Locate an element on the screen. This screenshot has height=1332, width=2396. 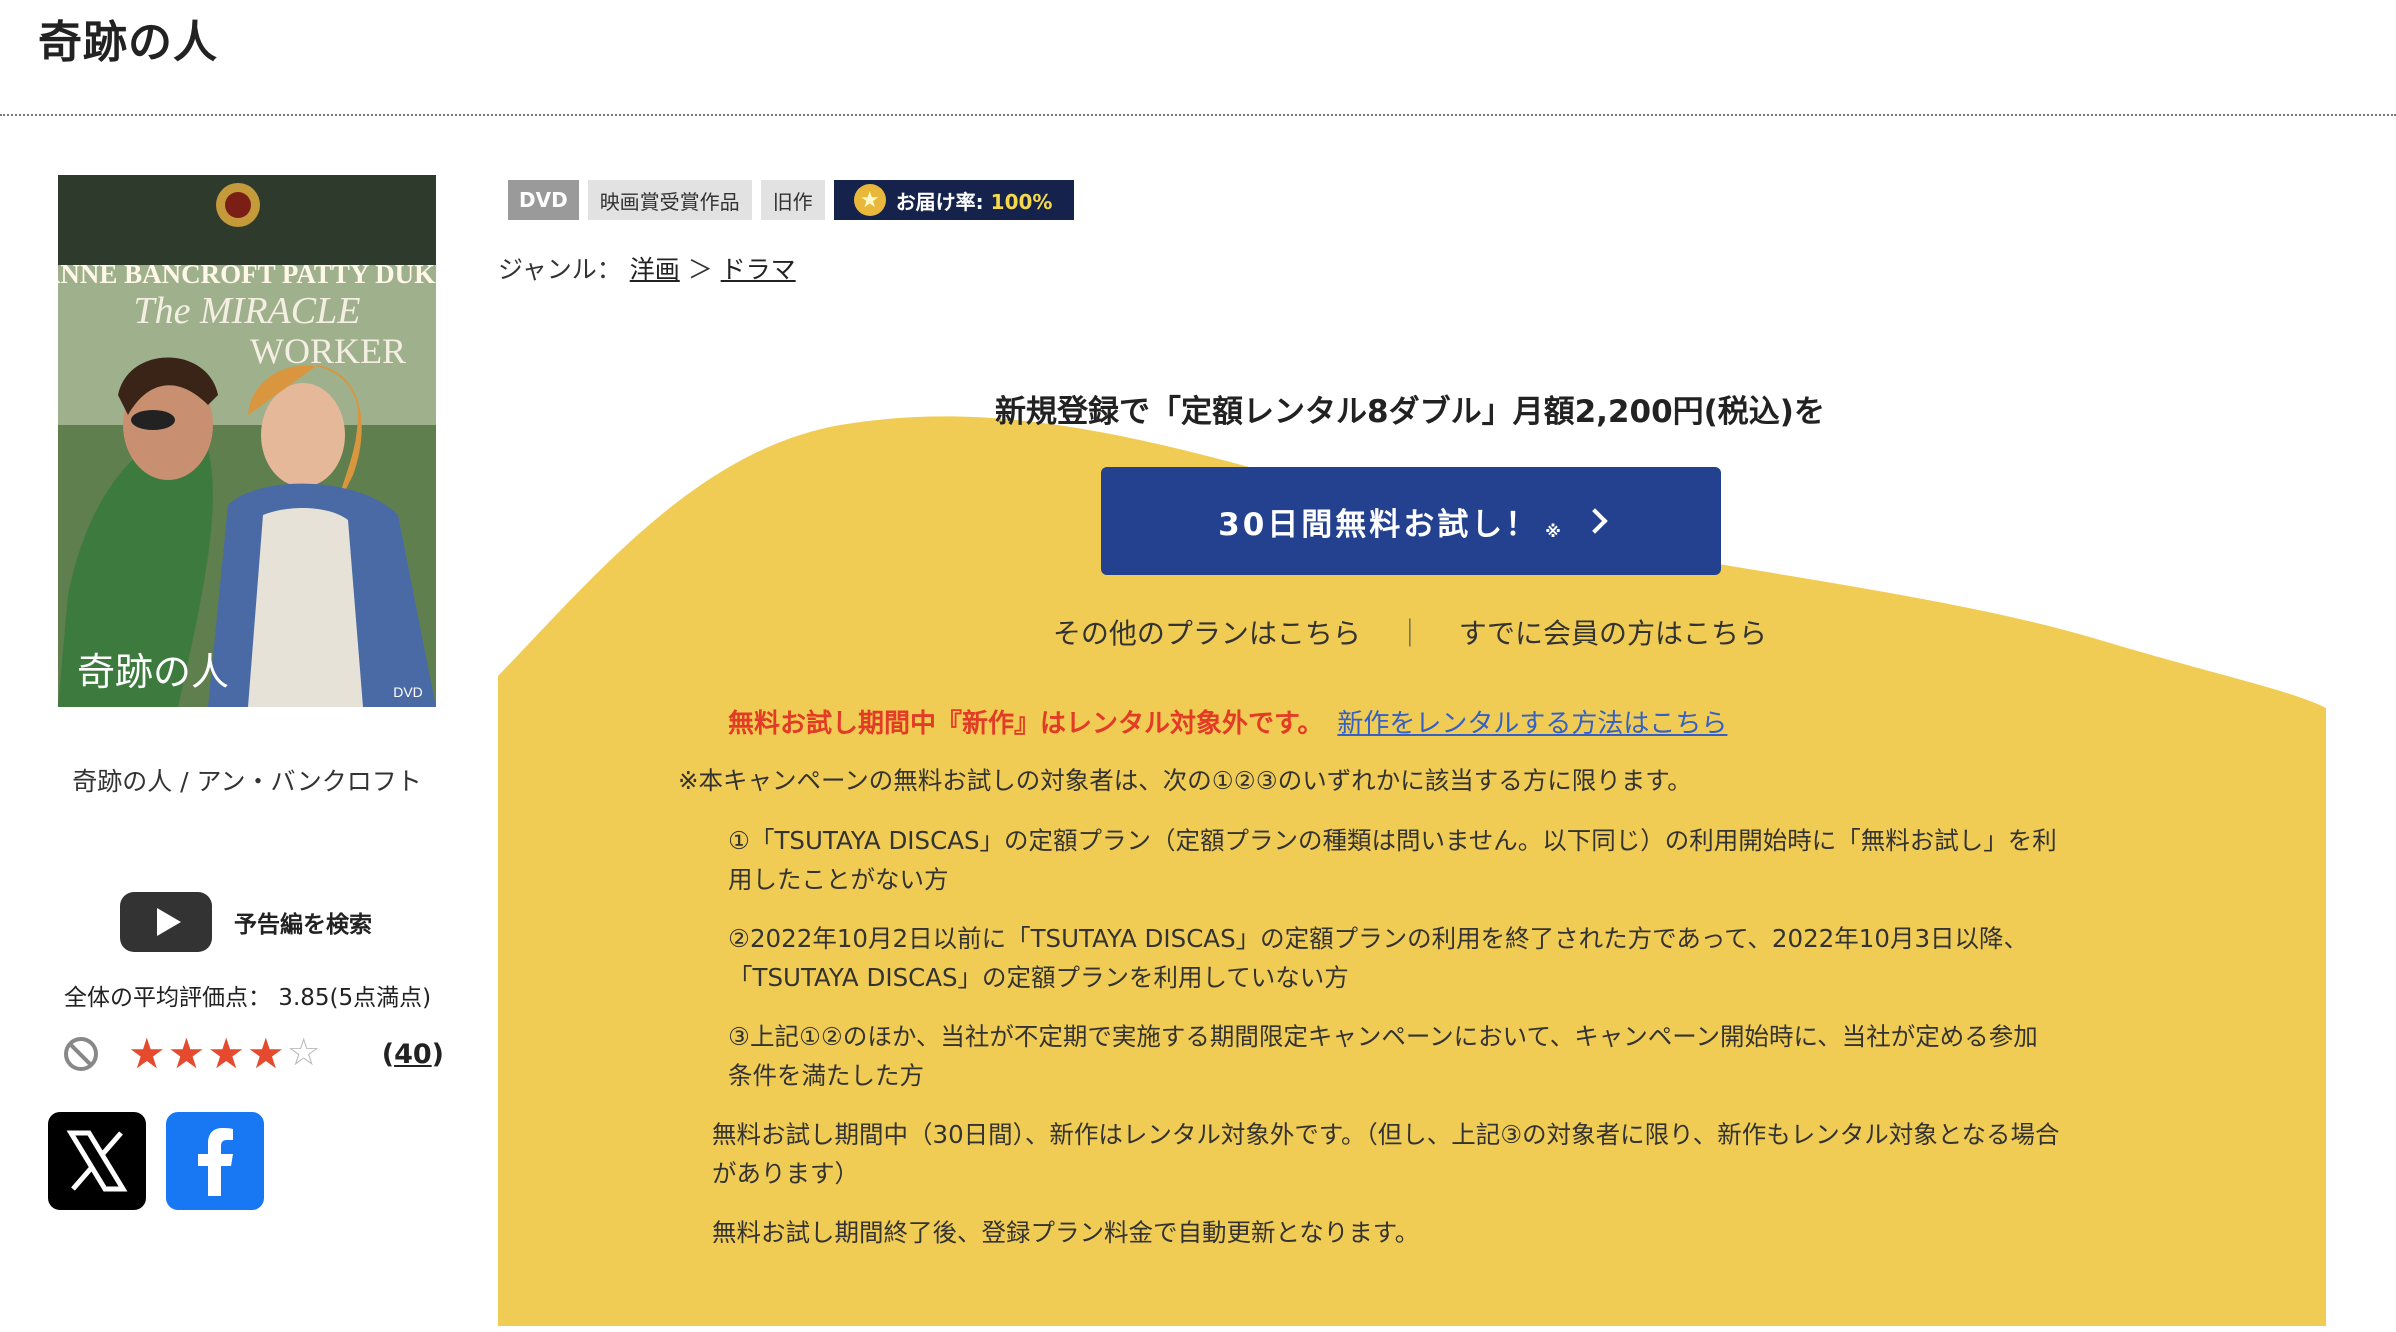
social-share is located at coordinates (156, 1161).